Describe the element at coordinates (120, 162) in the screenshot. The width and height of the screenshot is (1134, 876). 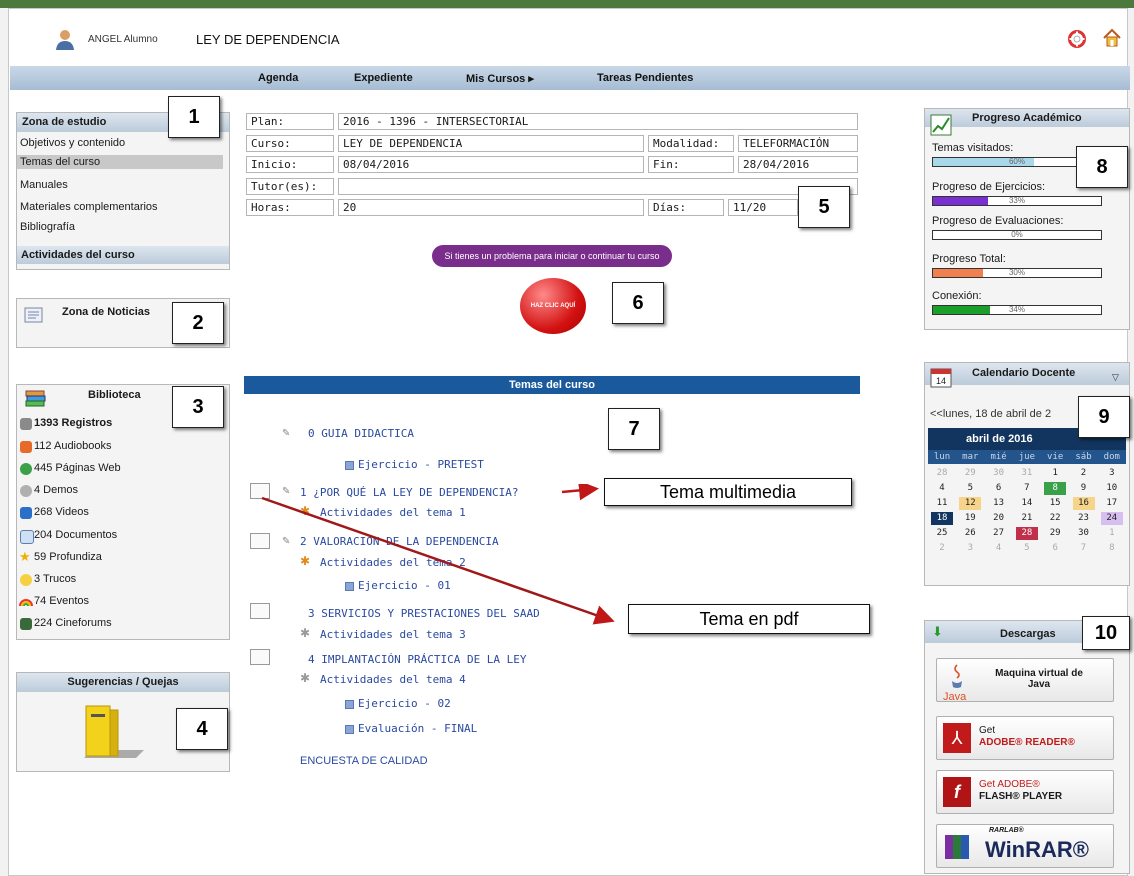
I see `link-temas-del-curso: Temas del curso` at that location.